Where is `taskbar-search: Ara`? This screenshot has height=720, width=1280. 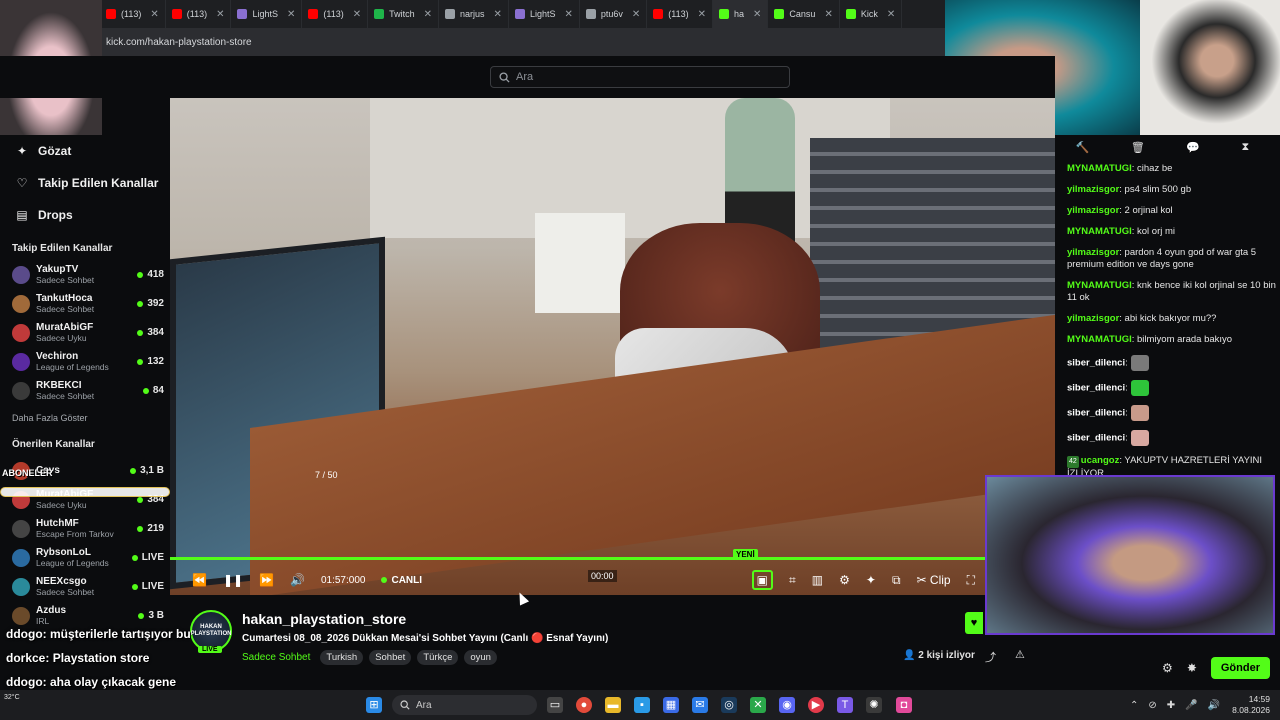 taskbar-search: Ara is located at coordinates (464, 705).